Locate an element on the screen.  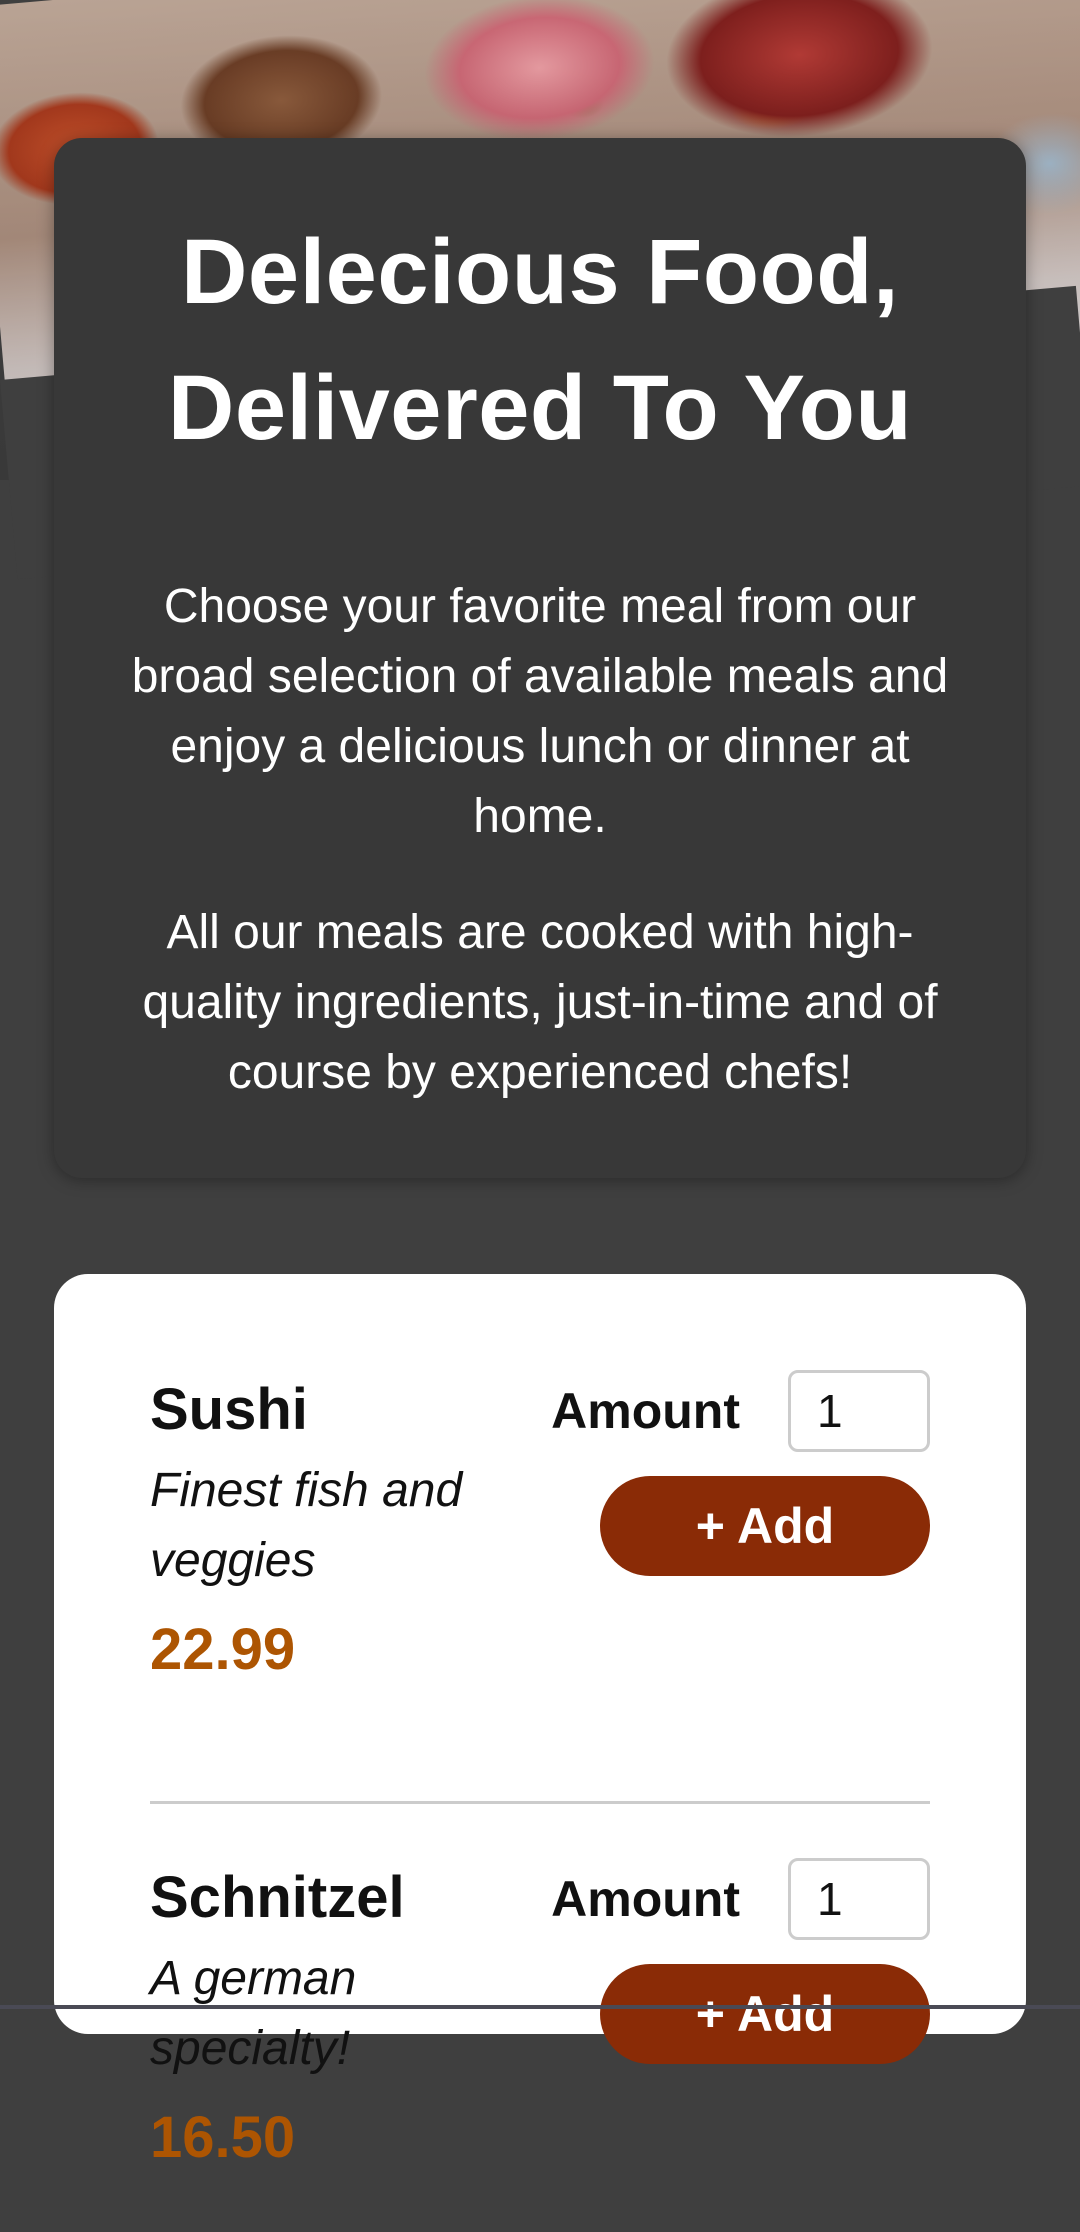
summary-title-line1: Delecious Food, is located at coordinates (540, 272).